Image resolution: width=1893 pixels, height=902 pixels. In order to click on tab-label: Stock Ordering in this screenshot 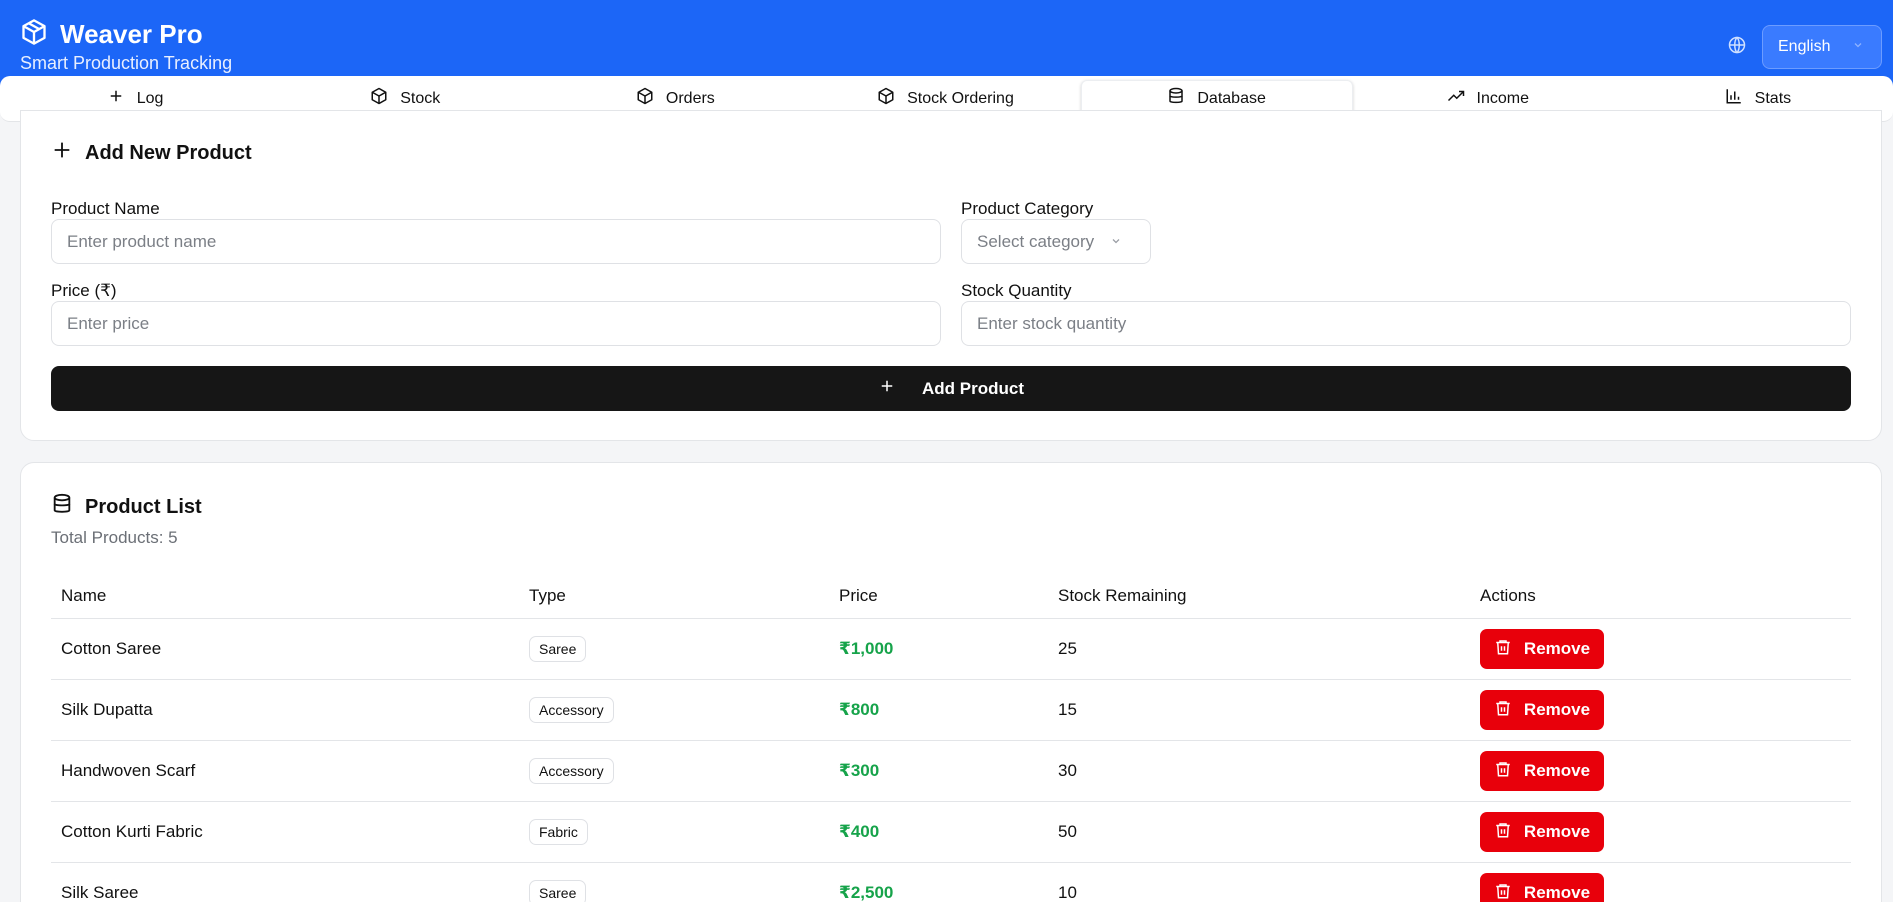, I will do `click(960, 98)`.